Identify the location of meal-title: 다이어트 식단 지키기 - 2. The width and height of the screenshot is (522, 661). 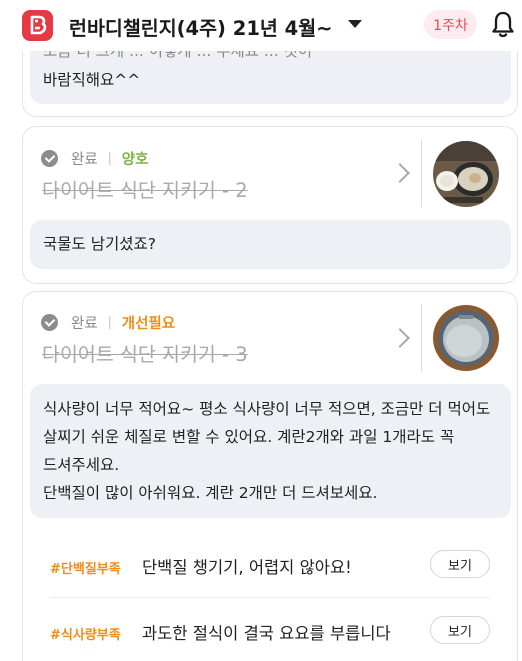
(145, 188).